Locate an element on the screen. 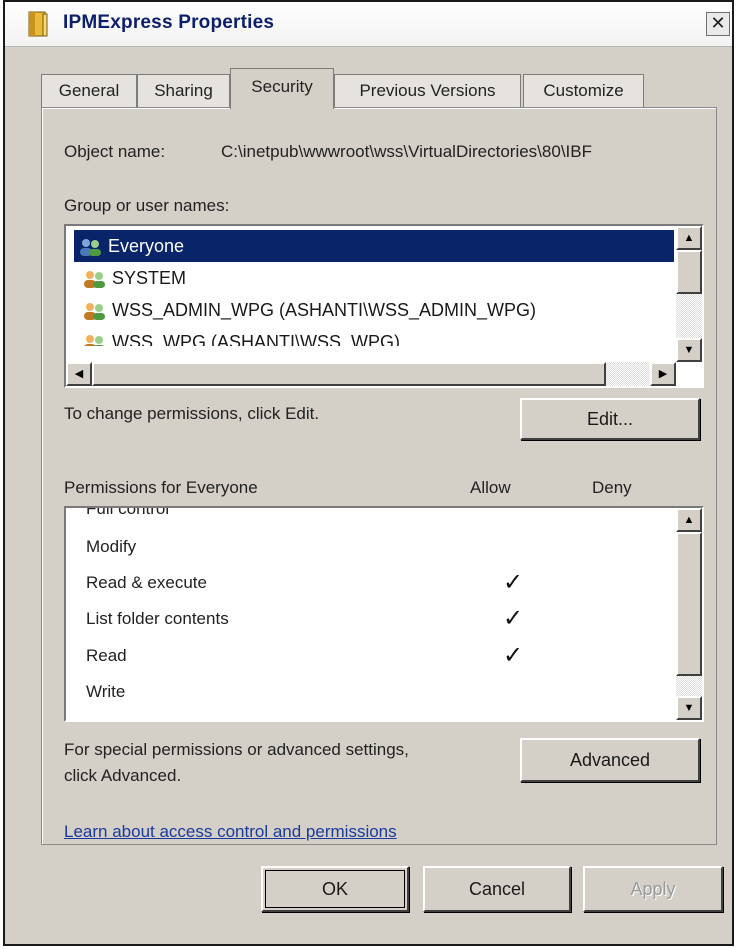  group-list-vertical-scrollbar: ▲ ▼ is located at coordinates (689, 294).